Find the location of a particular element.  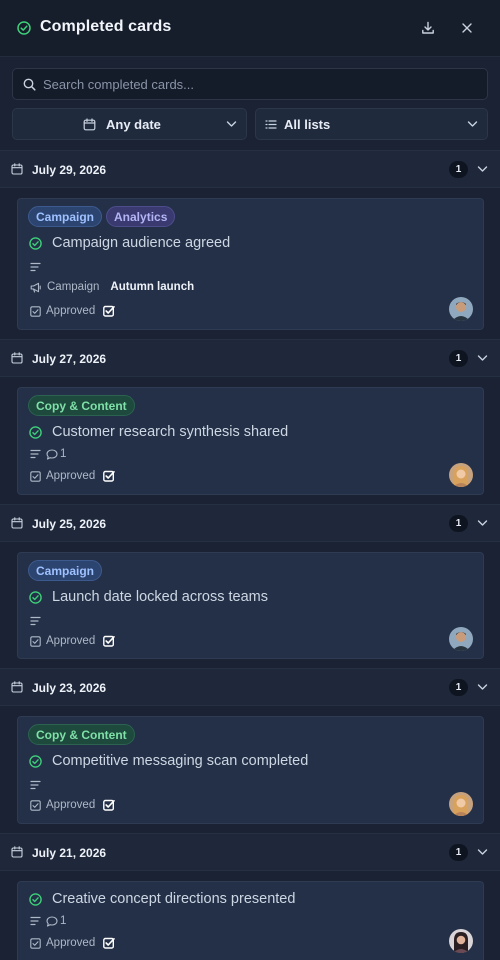

tag-analytics: Analytics is located at coordinates (141, 216).